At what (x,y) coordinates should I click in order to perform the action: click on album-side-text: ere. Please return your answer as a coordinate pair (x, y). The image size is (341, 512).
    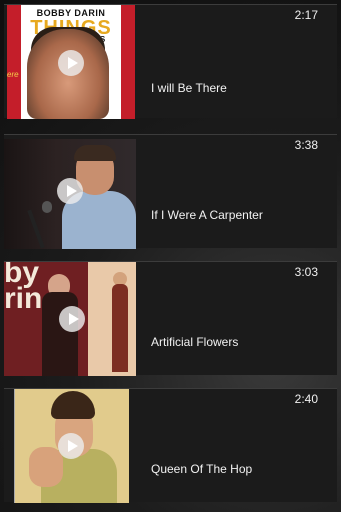
    Looking at the image, I should click on (13, 74).